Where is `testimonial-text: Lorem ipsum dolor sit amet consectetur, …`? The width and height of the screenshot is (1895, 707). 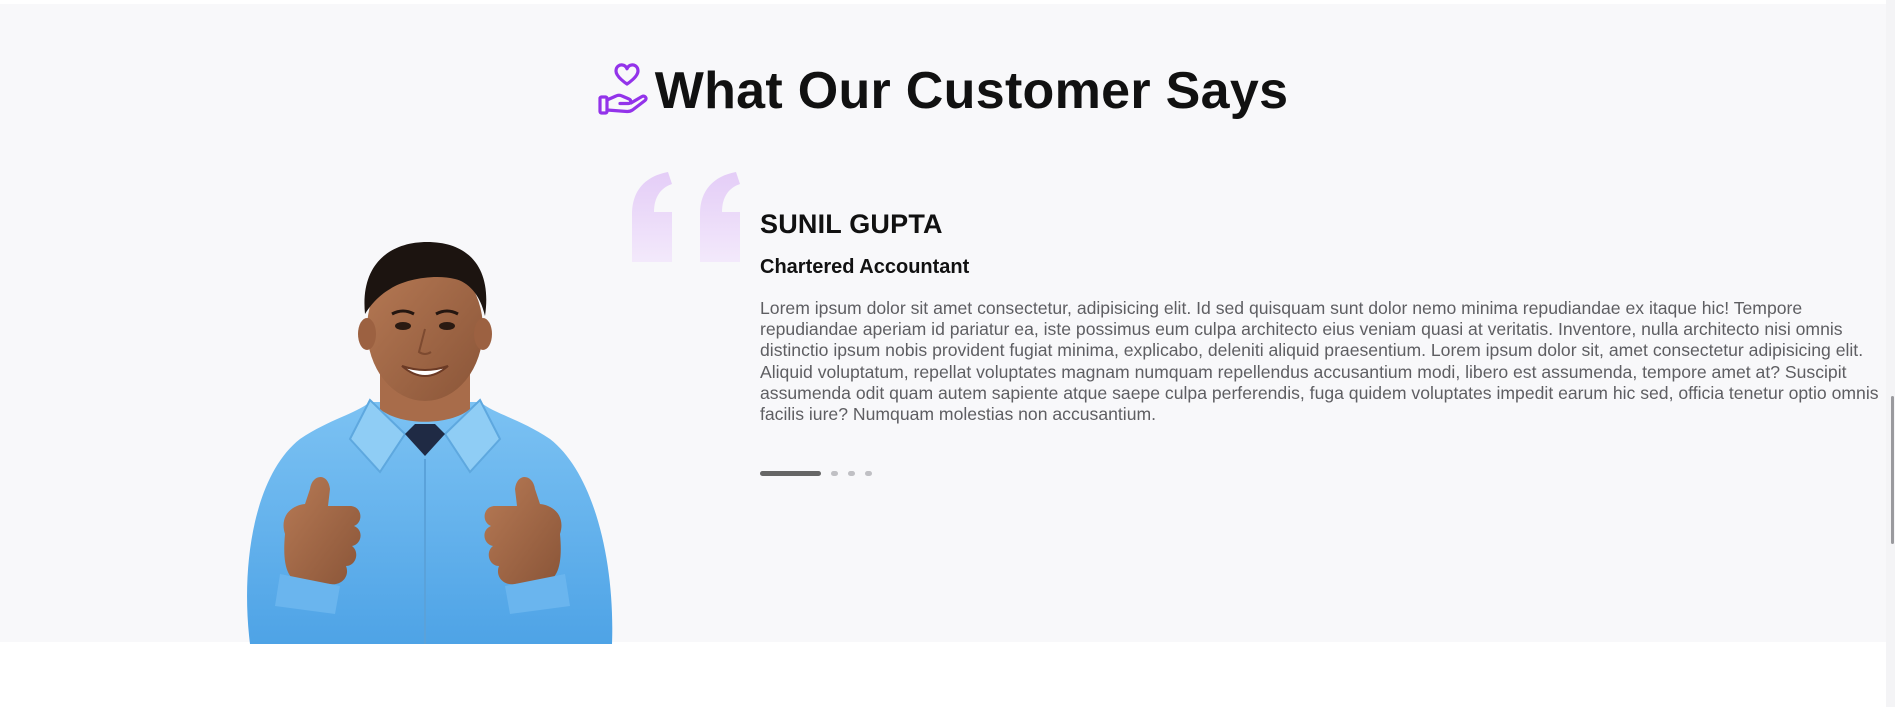
testimonial-text: Lorem ipsum dolor sit amet consectetur, … is located at coordinates (1319, 361).